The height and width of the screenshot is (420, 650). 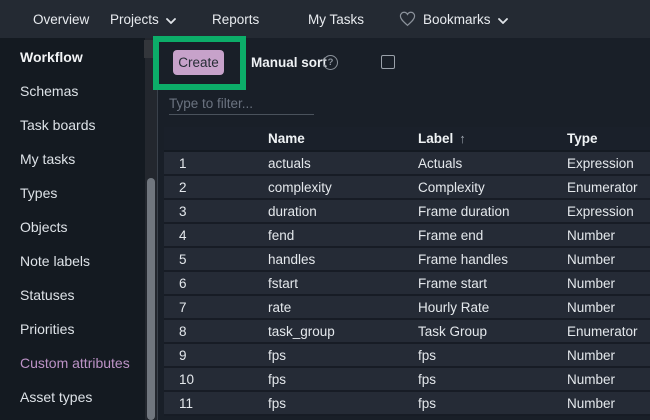 I want to click on column-header-type: Type, so click(x=608, y=138).